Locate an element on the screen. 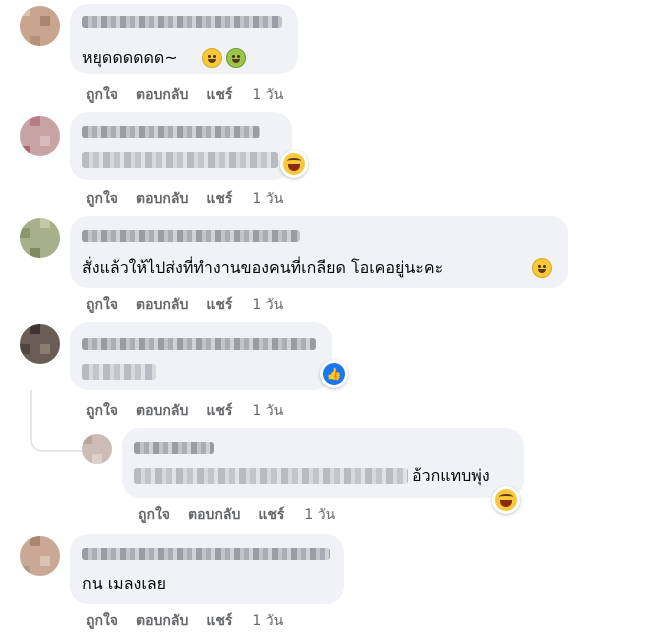  comment-bubble: กน เมลงเลย is located at coordinates (207, 569).